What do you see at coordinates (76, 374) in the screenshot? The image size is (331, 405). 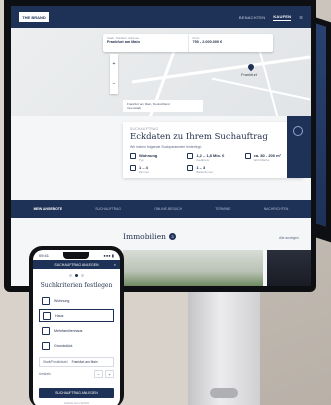 I see `radius-row: Umkreis − +` at bounding box center [76, 374].